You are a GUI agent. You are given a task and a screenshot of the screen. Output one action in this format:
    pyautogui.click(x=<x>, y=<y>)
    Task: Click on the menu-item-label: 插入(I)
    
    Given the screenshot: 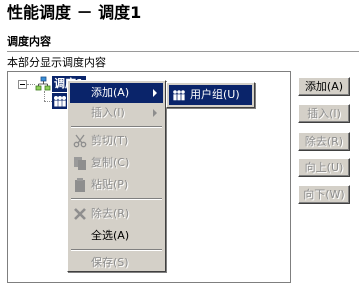 What is the action you would take?
    pyautogui.click(x=108, y=112)
    